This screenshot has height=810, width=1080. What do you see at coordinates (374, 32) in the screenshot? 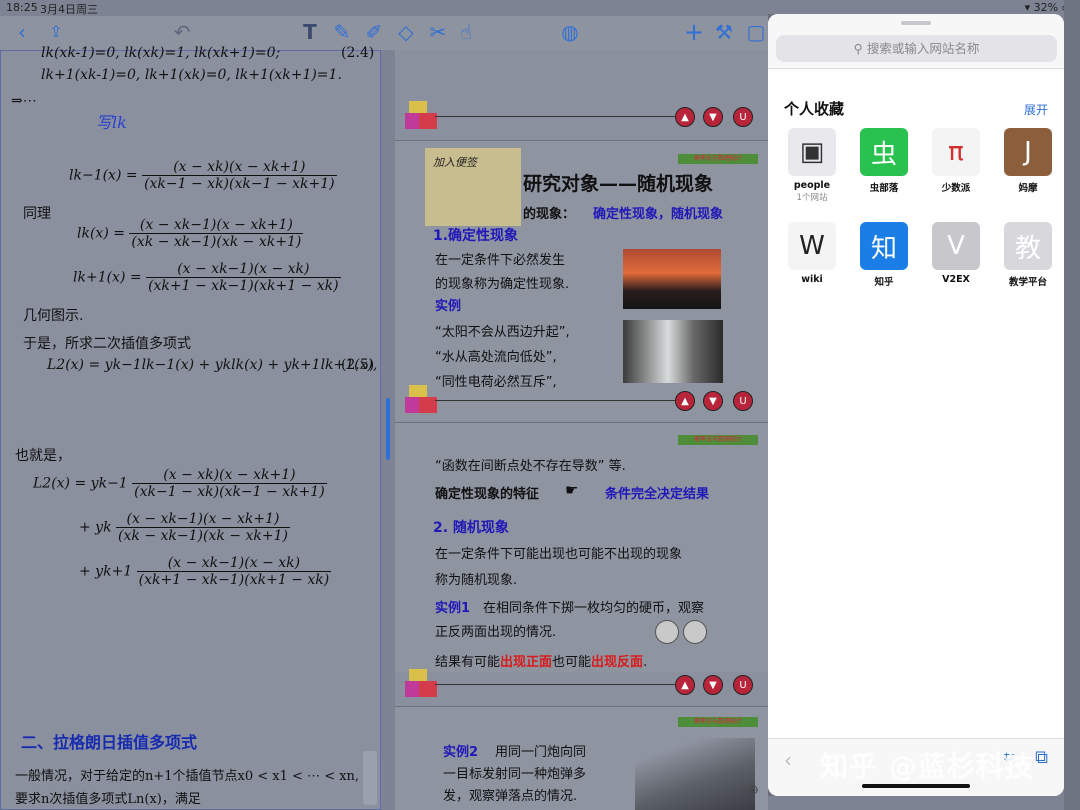
I see `highlighter-icon: ✐` at bounding box center [374, 32].